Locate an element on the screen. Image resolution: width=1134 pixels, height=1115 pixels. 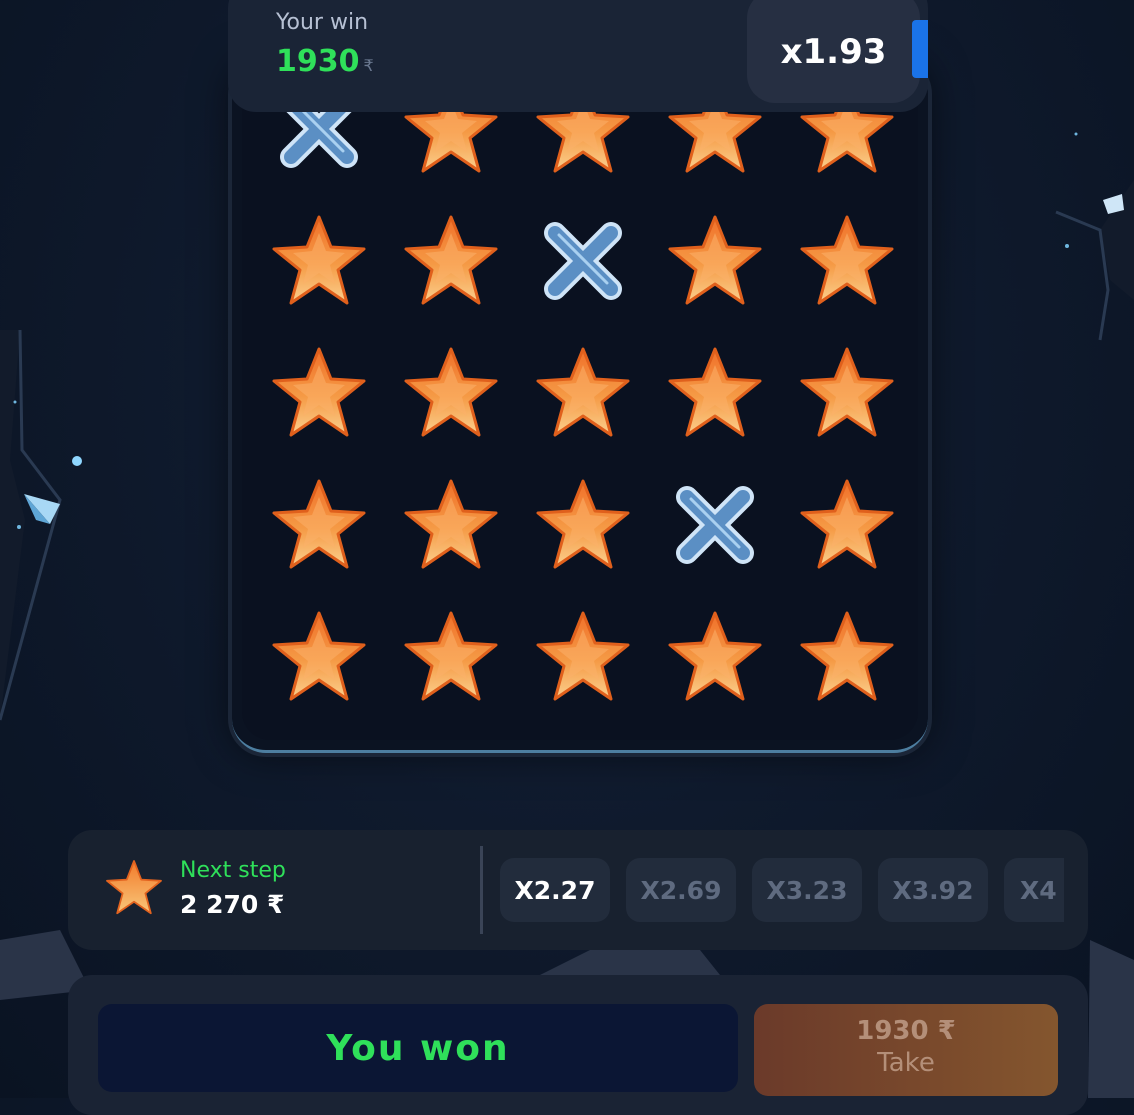
take-label: Take is located at coordinates (906, 1063).